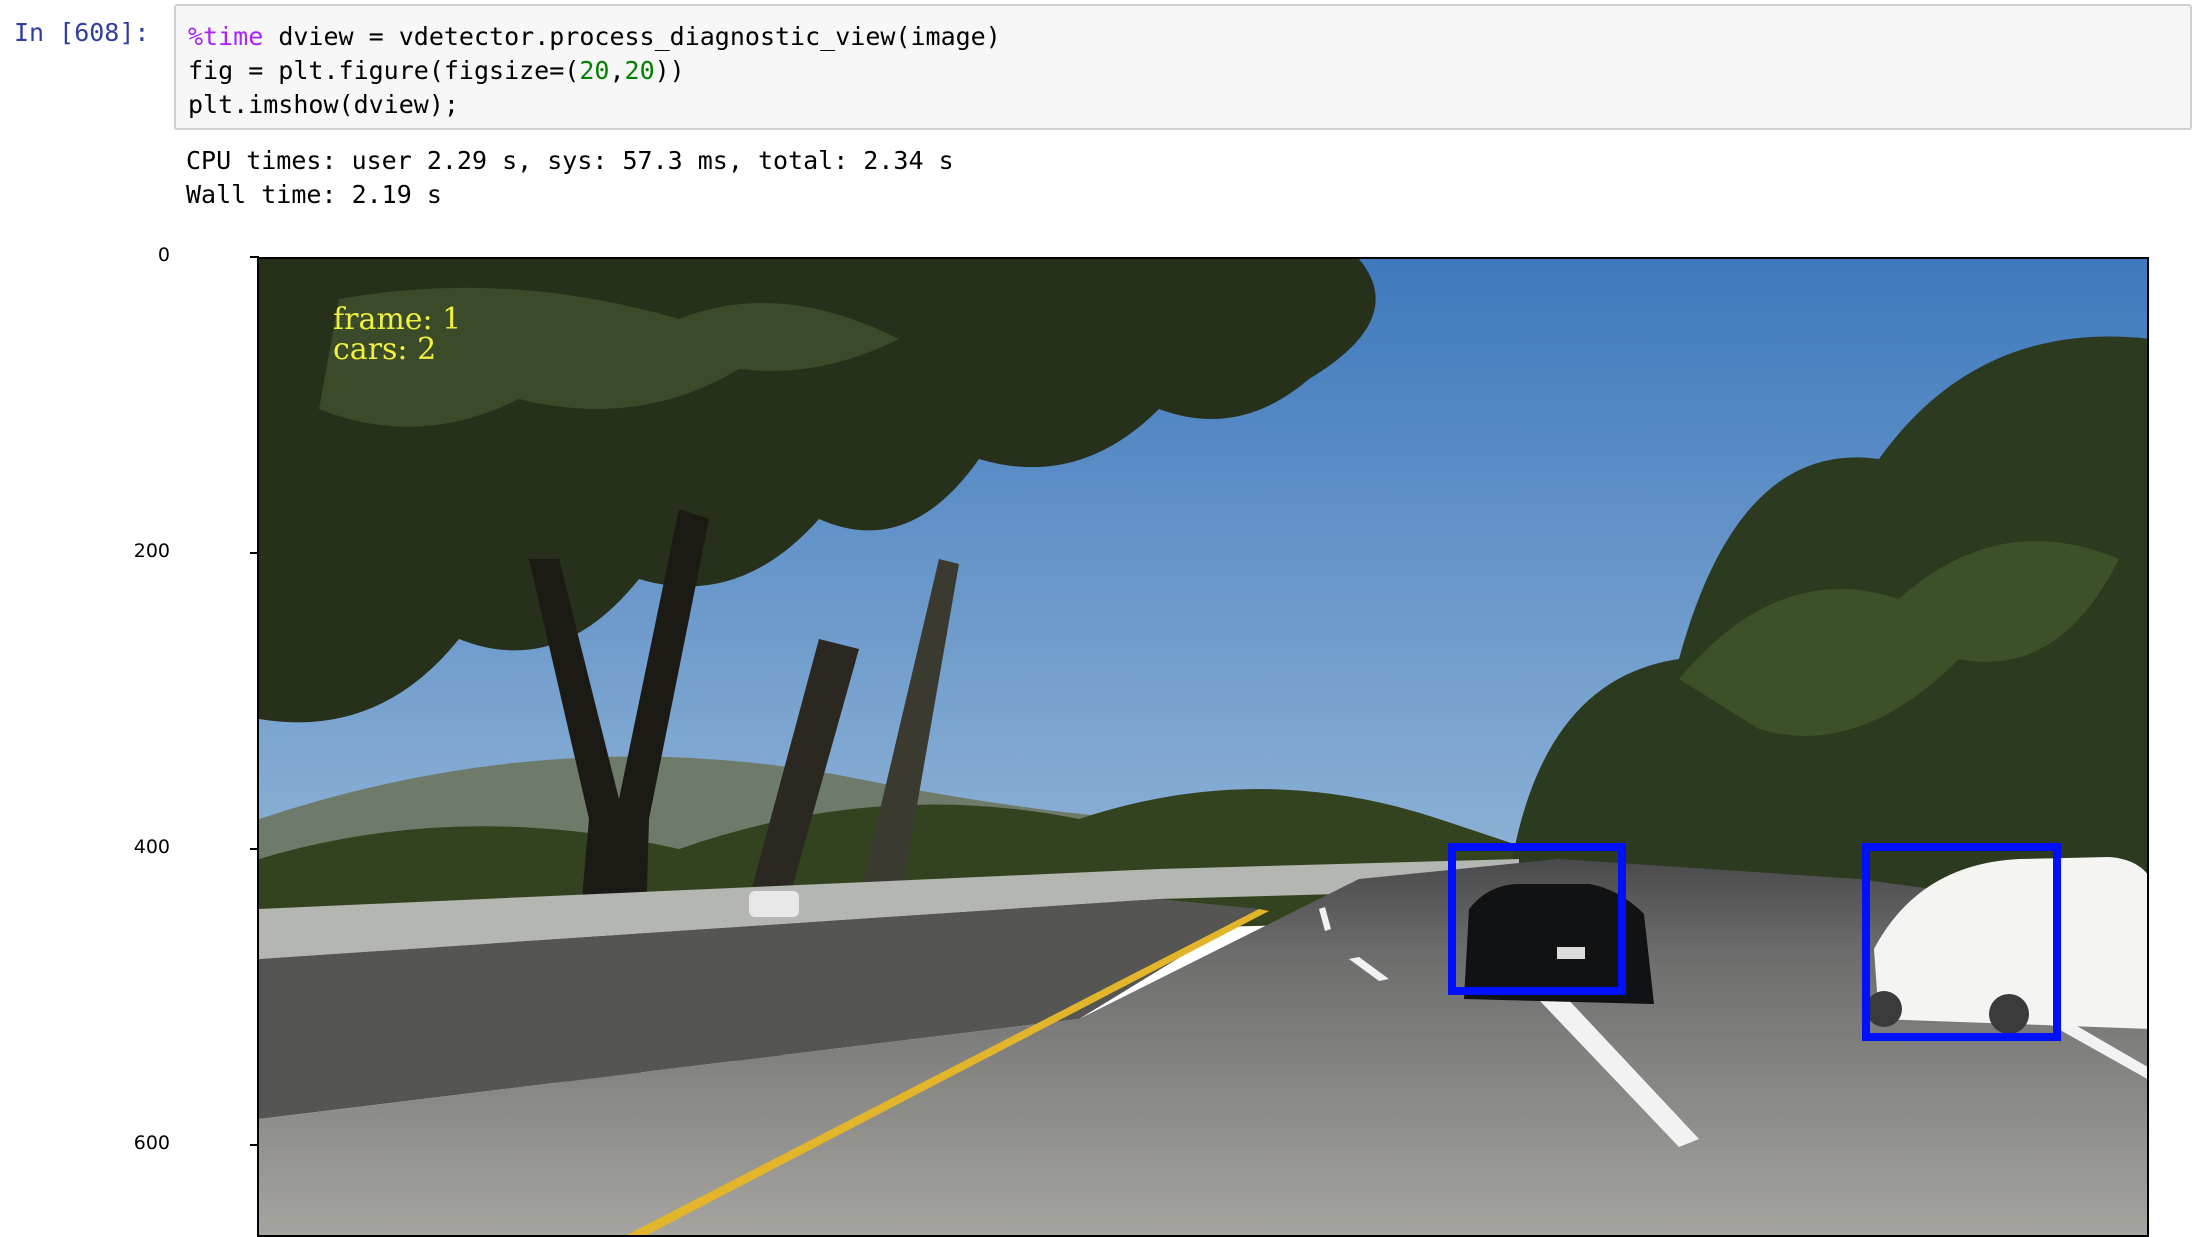  Describe the element at coordinates (151, 1143) in the screenshot. I see `y-tick-label: 600` at that location.